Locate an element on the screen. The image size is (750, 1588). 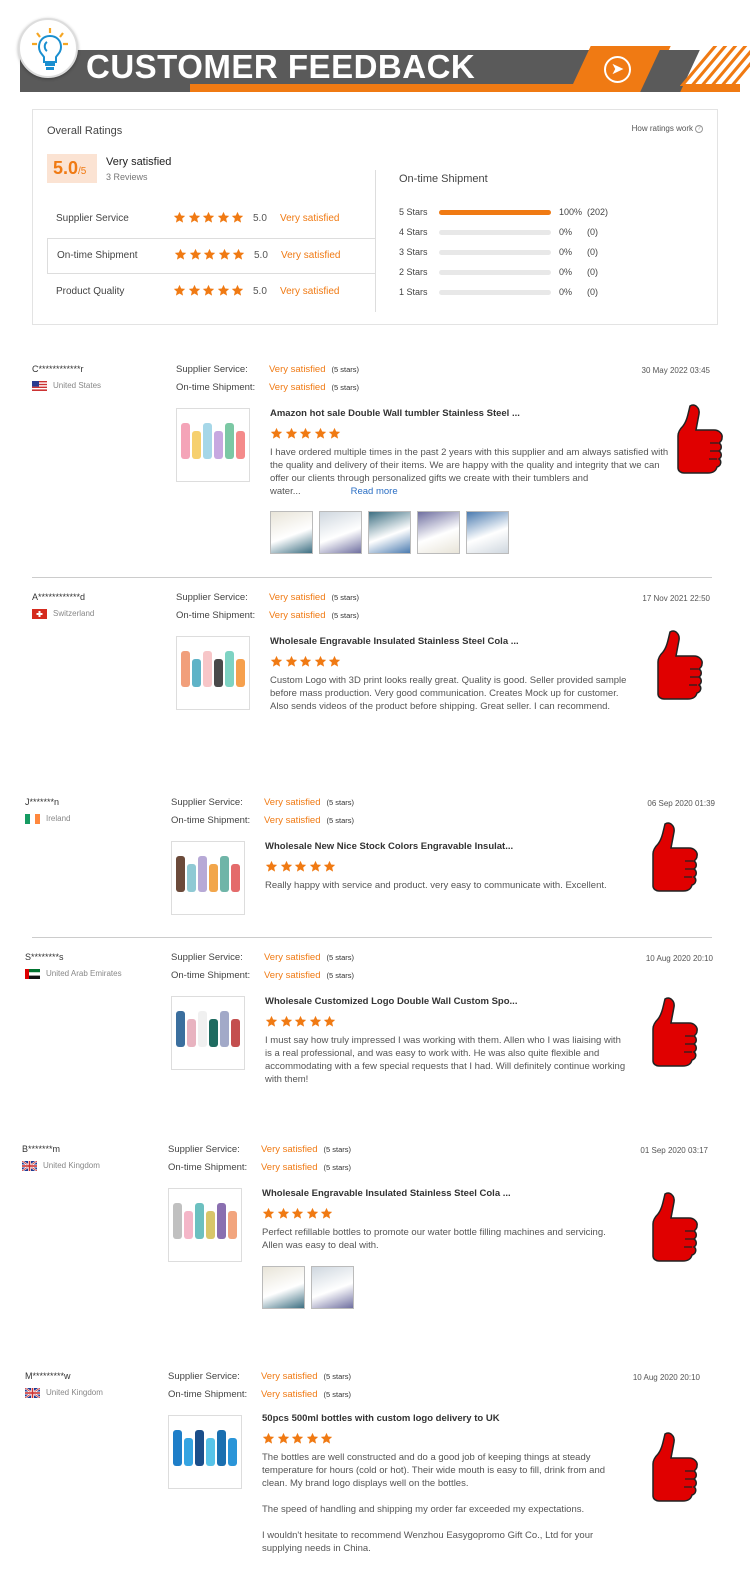
score-value: 5.0 is located at coordinates (66, 168).